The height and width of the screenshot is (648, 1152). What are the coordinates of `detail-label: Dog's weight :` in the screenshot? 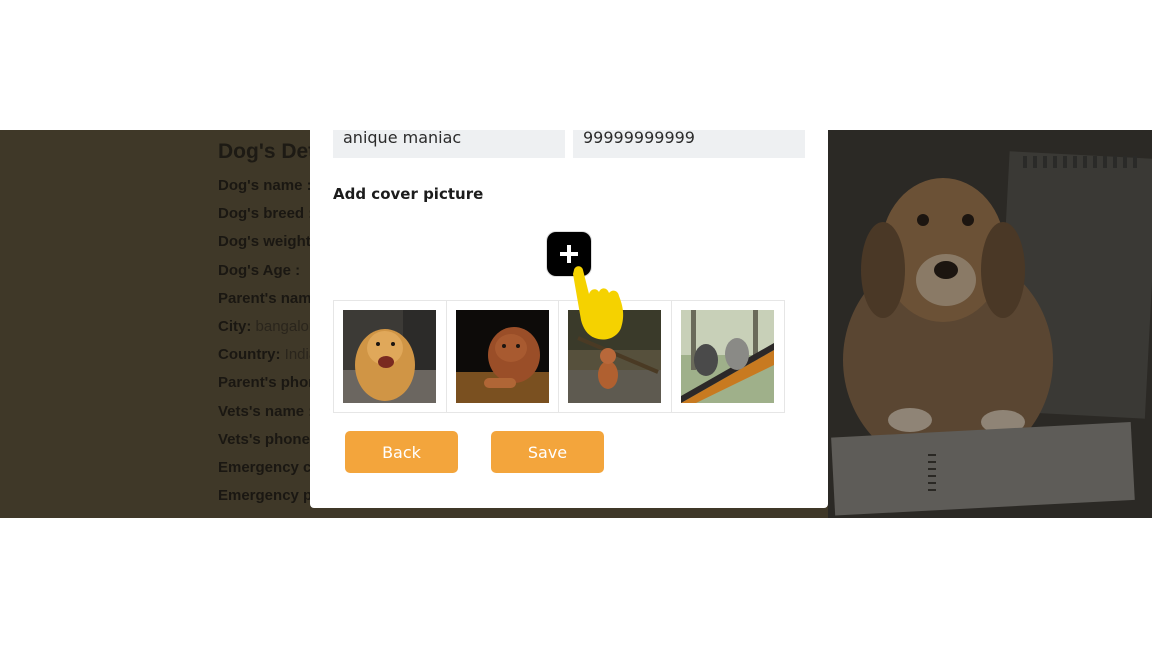 It's located at (269, 242).